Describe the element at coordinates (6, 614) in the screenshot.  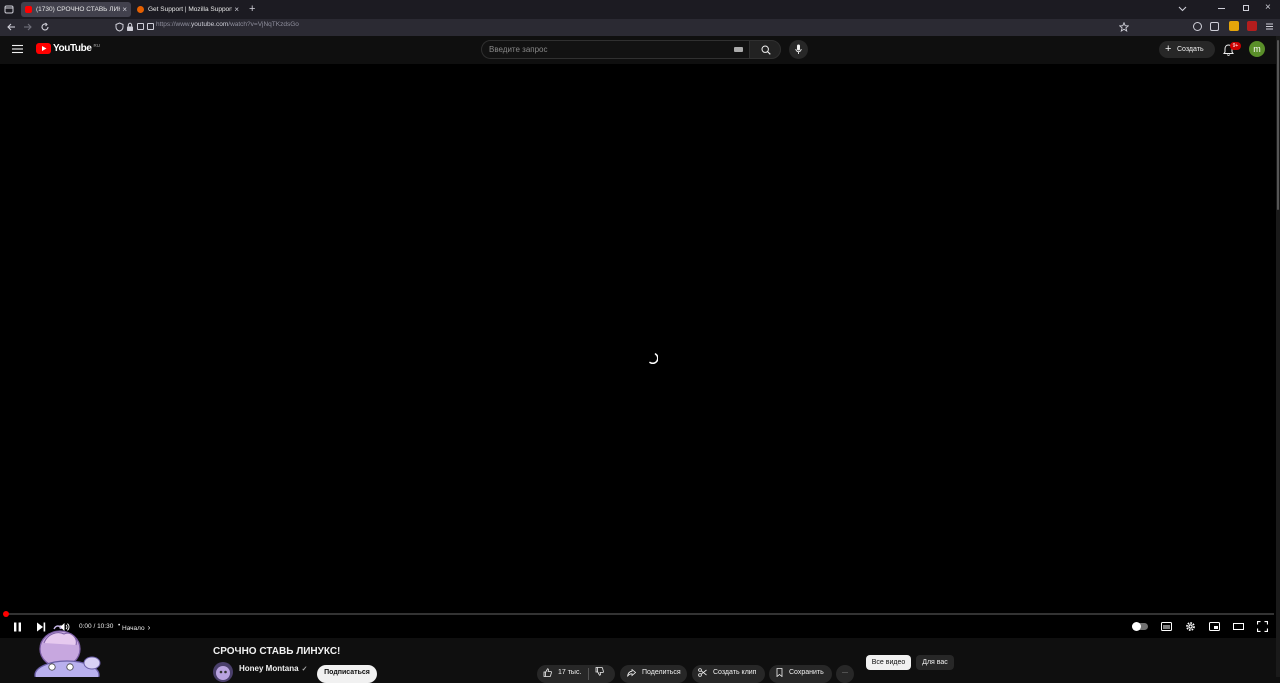
I see `progress-scrubber` at that location.